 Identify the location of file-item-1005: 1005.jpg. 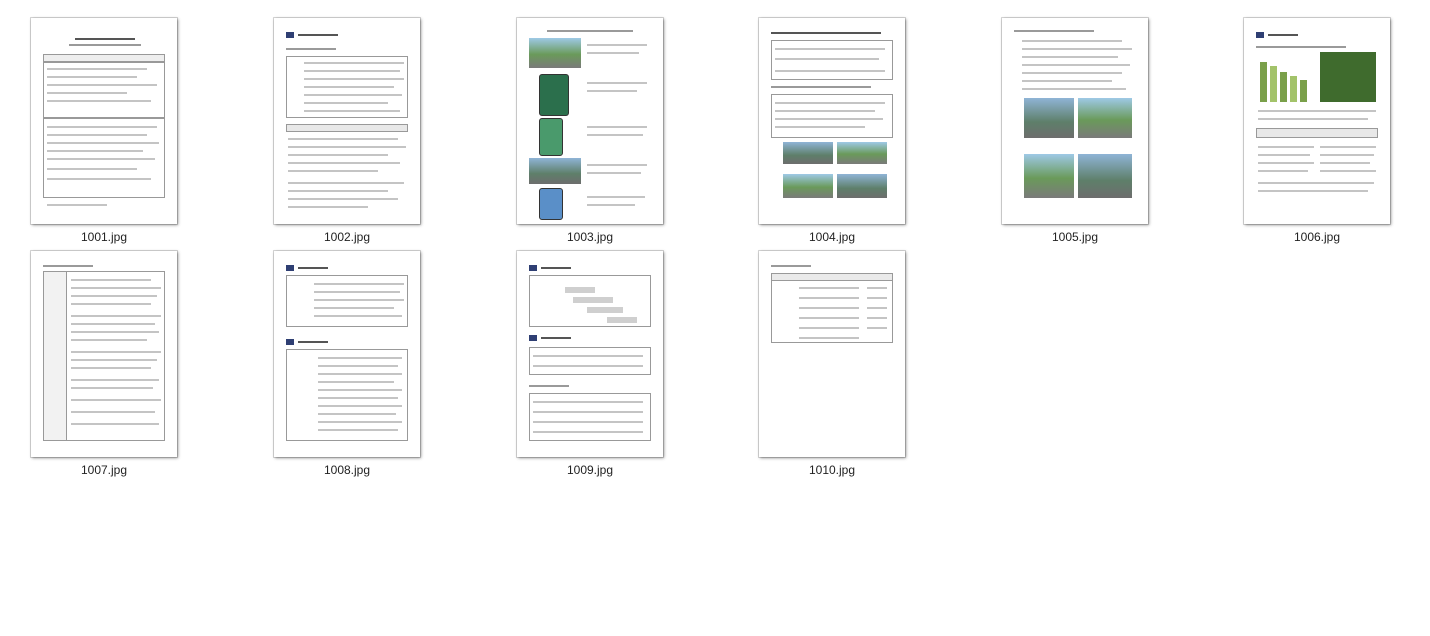
(1075, 127).